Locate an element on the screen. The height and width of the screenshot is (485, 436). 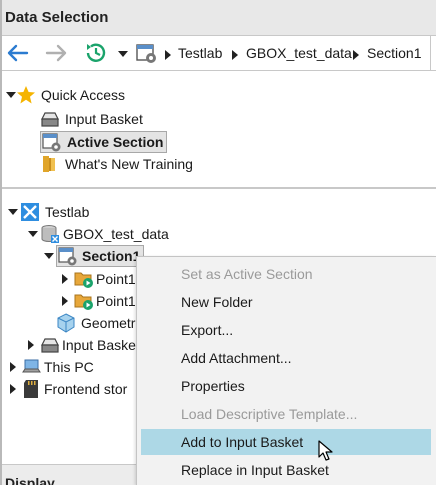
history-dropdown-icon is located at coordinates (123, 54).